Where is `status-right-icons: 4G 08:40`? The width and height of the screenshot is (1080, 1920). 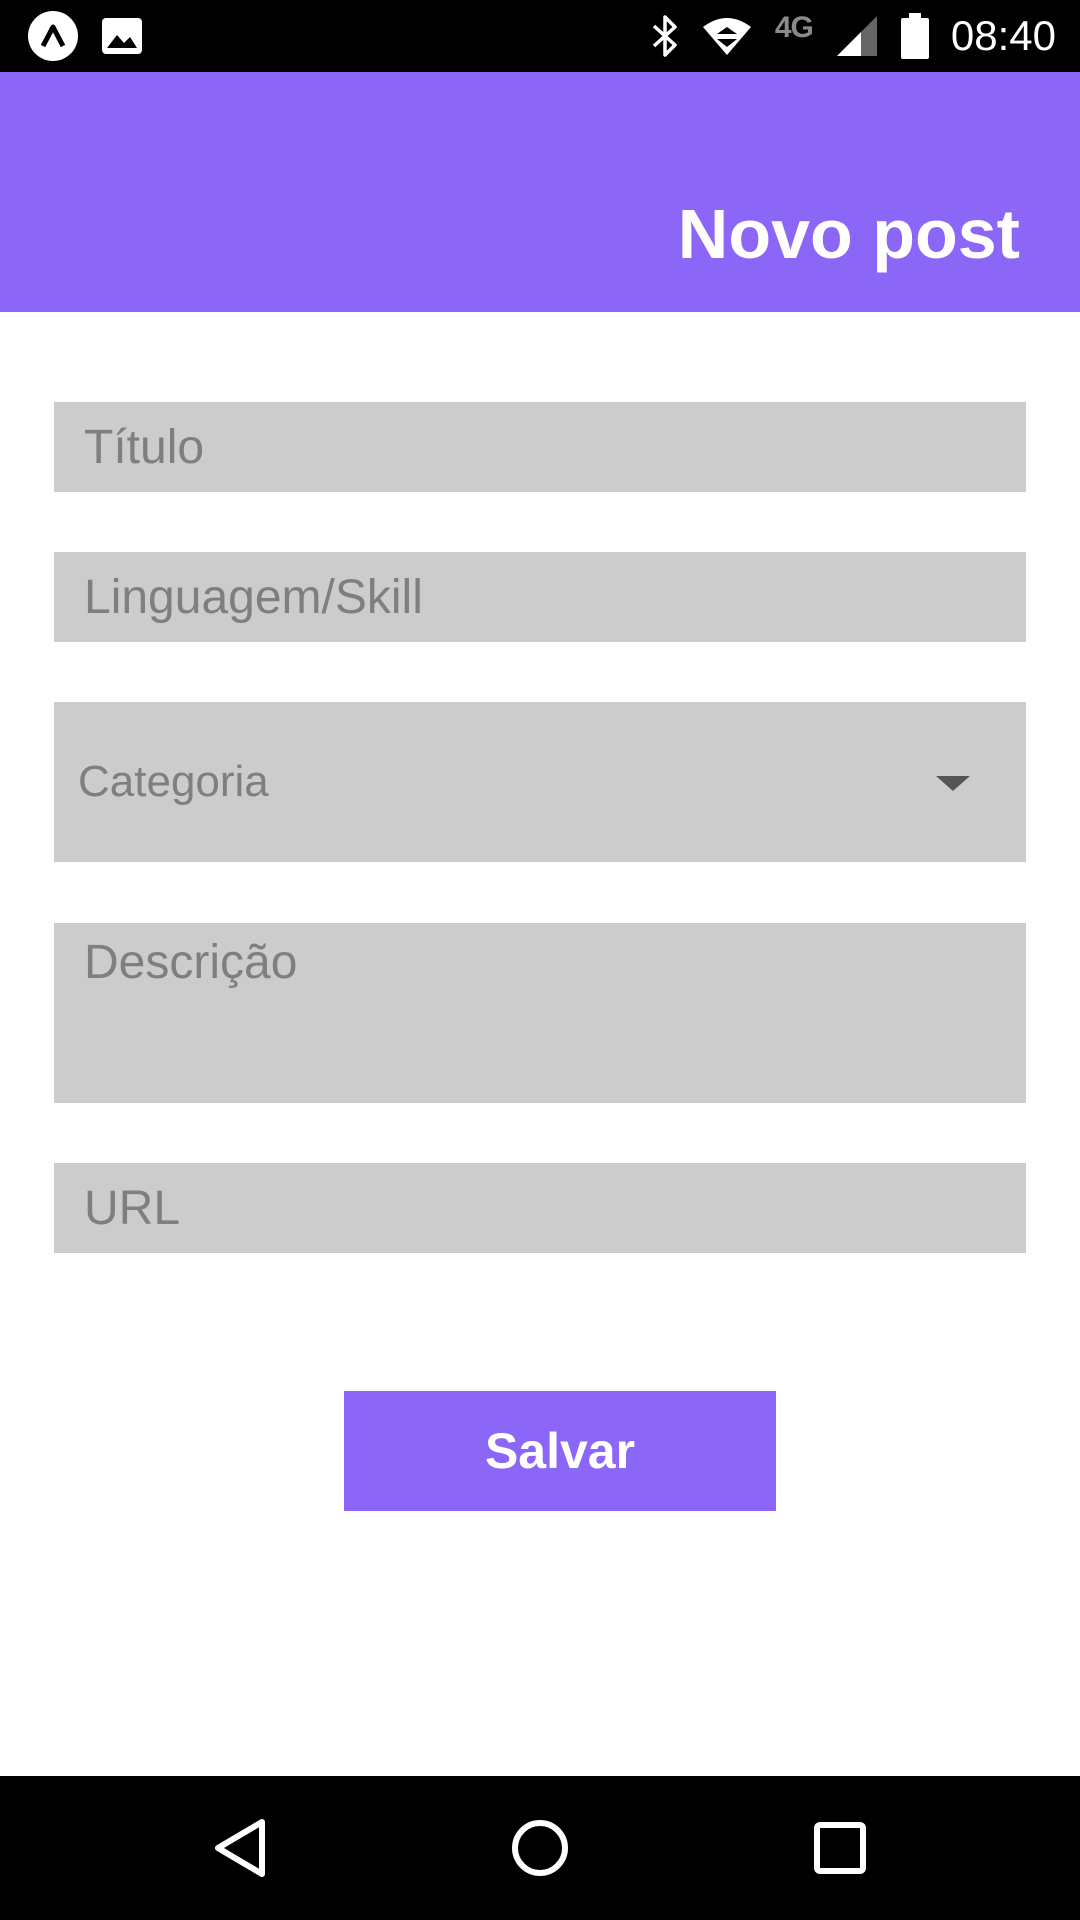 status-right-icons: 4G 08:40 is located at coordinates (853, 36).